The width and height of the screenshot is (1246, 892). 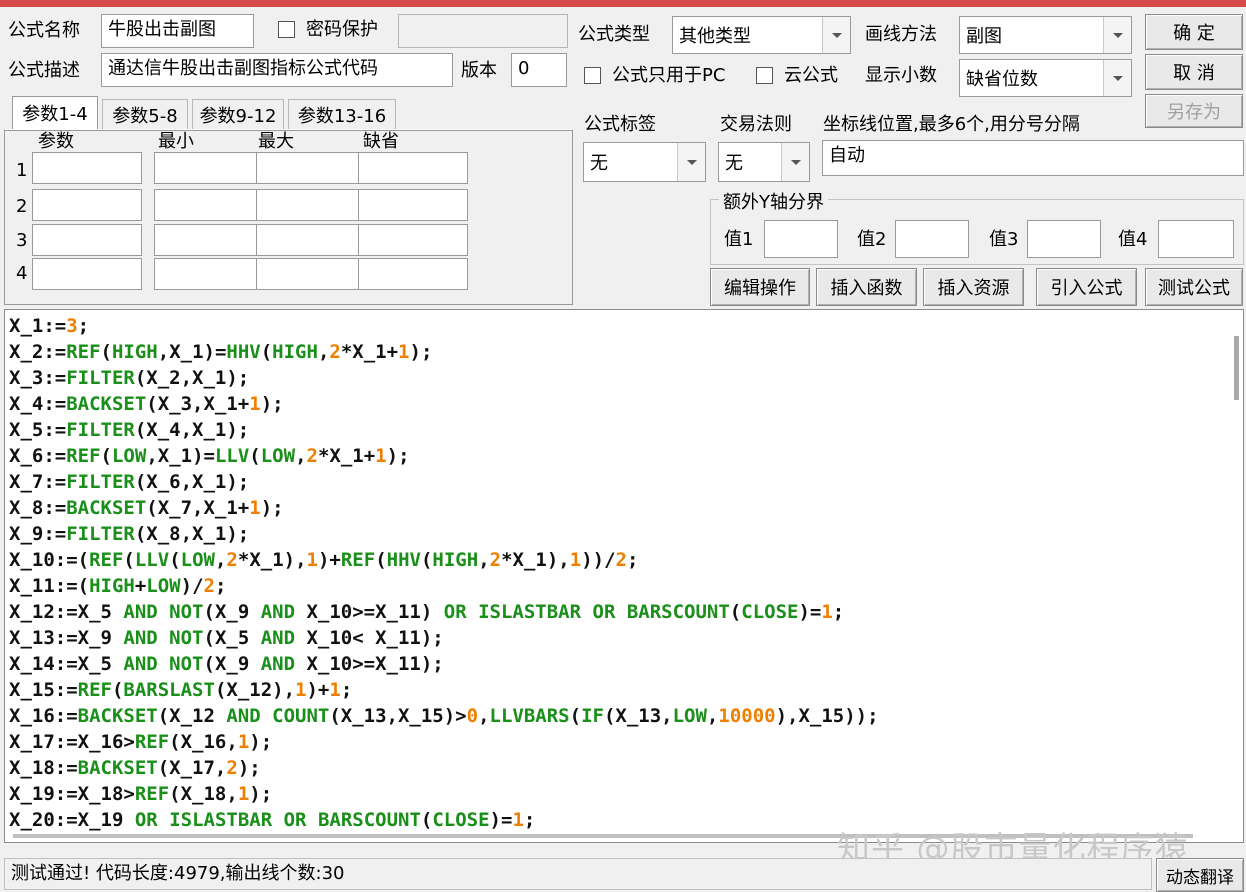 What do you see at coordinates (177, 31) in the screenshot?
I see `formula-name-input: 牛股出击副图` at bounding box center [177, 31].